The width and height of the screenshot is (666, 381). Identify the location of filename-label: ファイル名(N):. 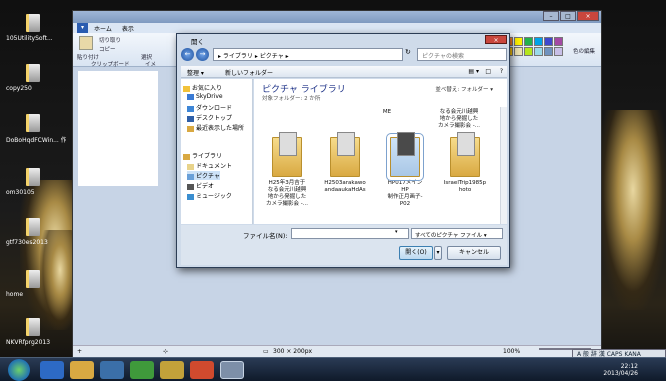
(265, 236).